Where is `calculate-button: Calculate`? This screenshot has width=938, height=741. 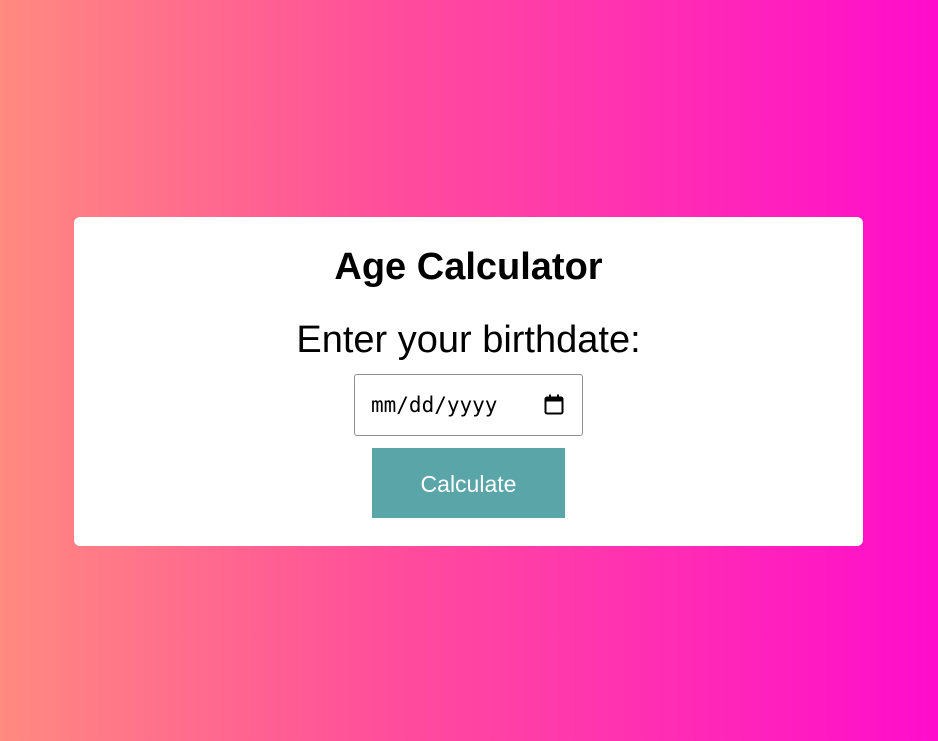
calculate-button: Calculate is located at coordinates (468, 483).